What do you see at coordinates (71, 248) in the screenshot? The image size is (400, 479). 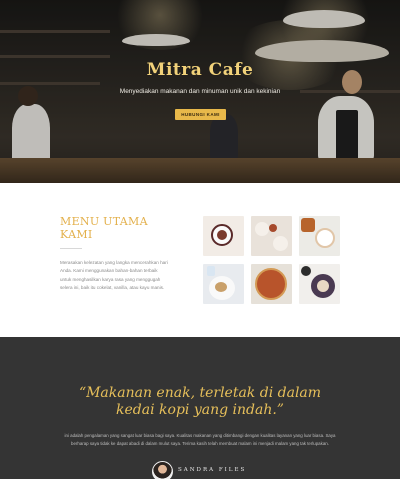 I see `divider` at bounding box center [71, 248].